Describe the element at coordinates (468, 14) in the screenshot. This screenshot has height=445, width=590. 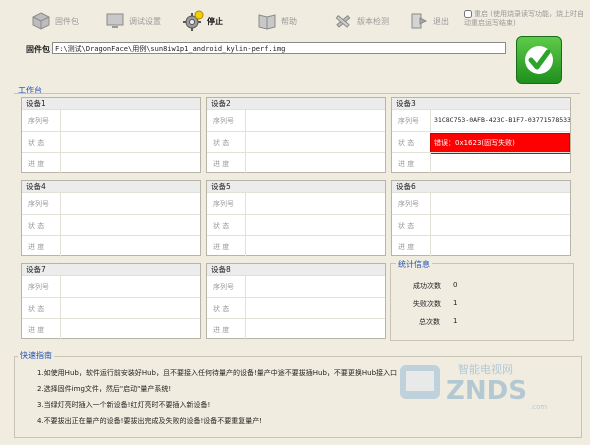
I see `restart-checkbox` at that location.